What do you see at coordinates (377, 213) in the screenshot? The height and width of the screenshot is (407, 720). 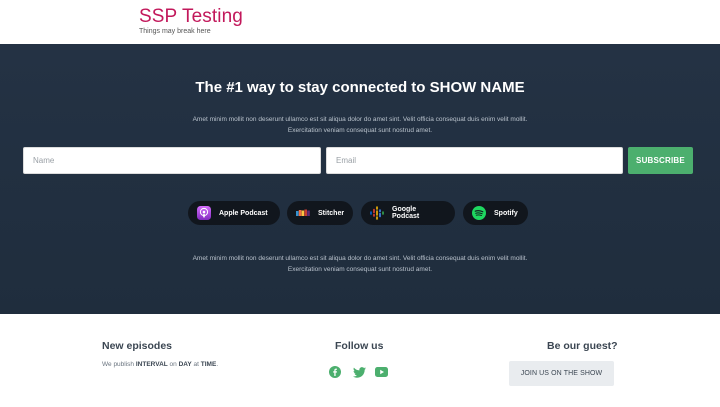 I see `google-podcast-icon` at bounding box center [377, 213].